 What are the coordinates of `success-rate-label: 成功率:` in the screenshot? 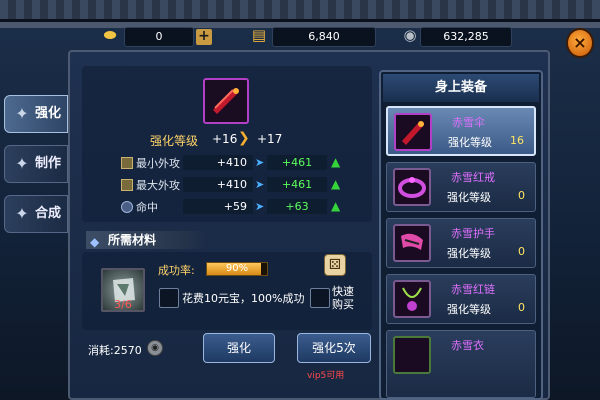 It's located at (176, 270).